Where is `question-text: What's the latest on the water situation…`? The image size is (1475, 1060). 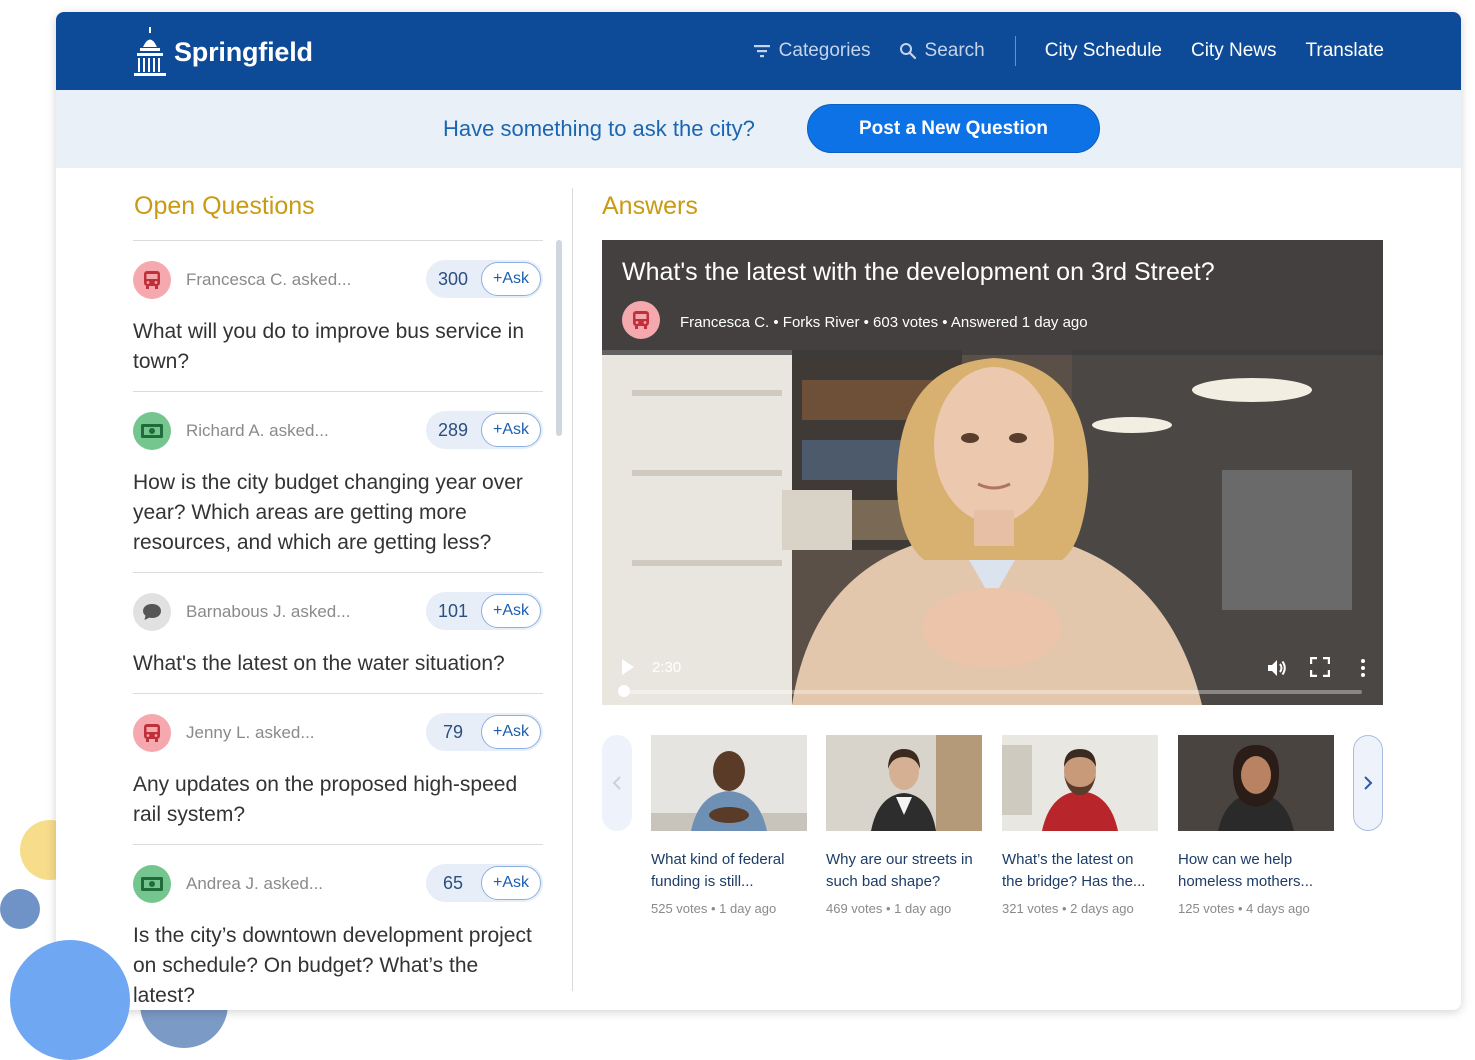
question-text: What's the latest on the water situation… is located at coordinates (338, 671).